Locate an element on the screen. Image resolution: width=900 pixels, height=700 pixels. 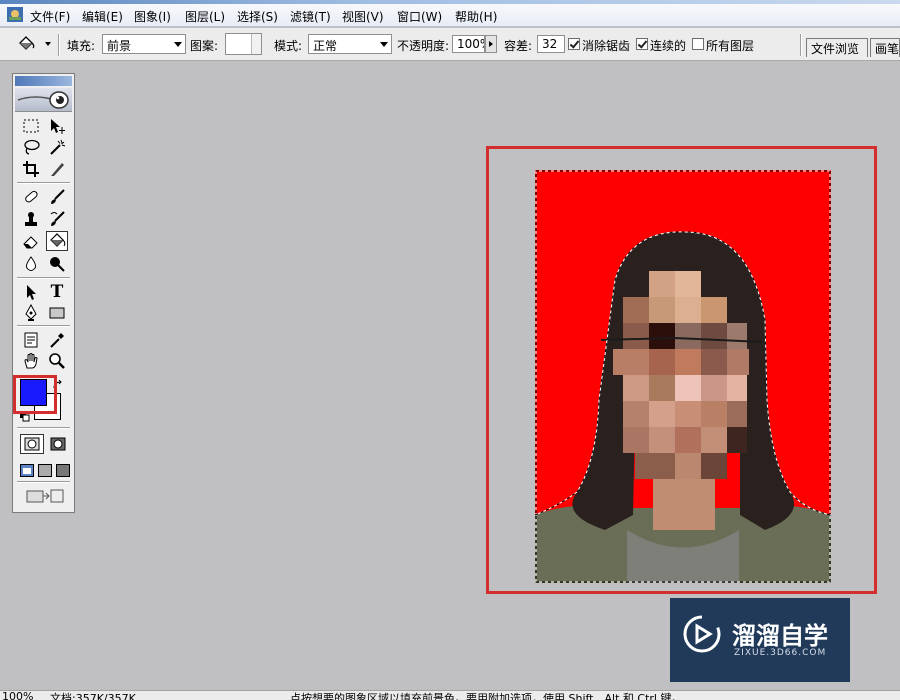
fill-select: 前景 is located at coordinates (144, 44).